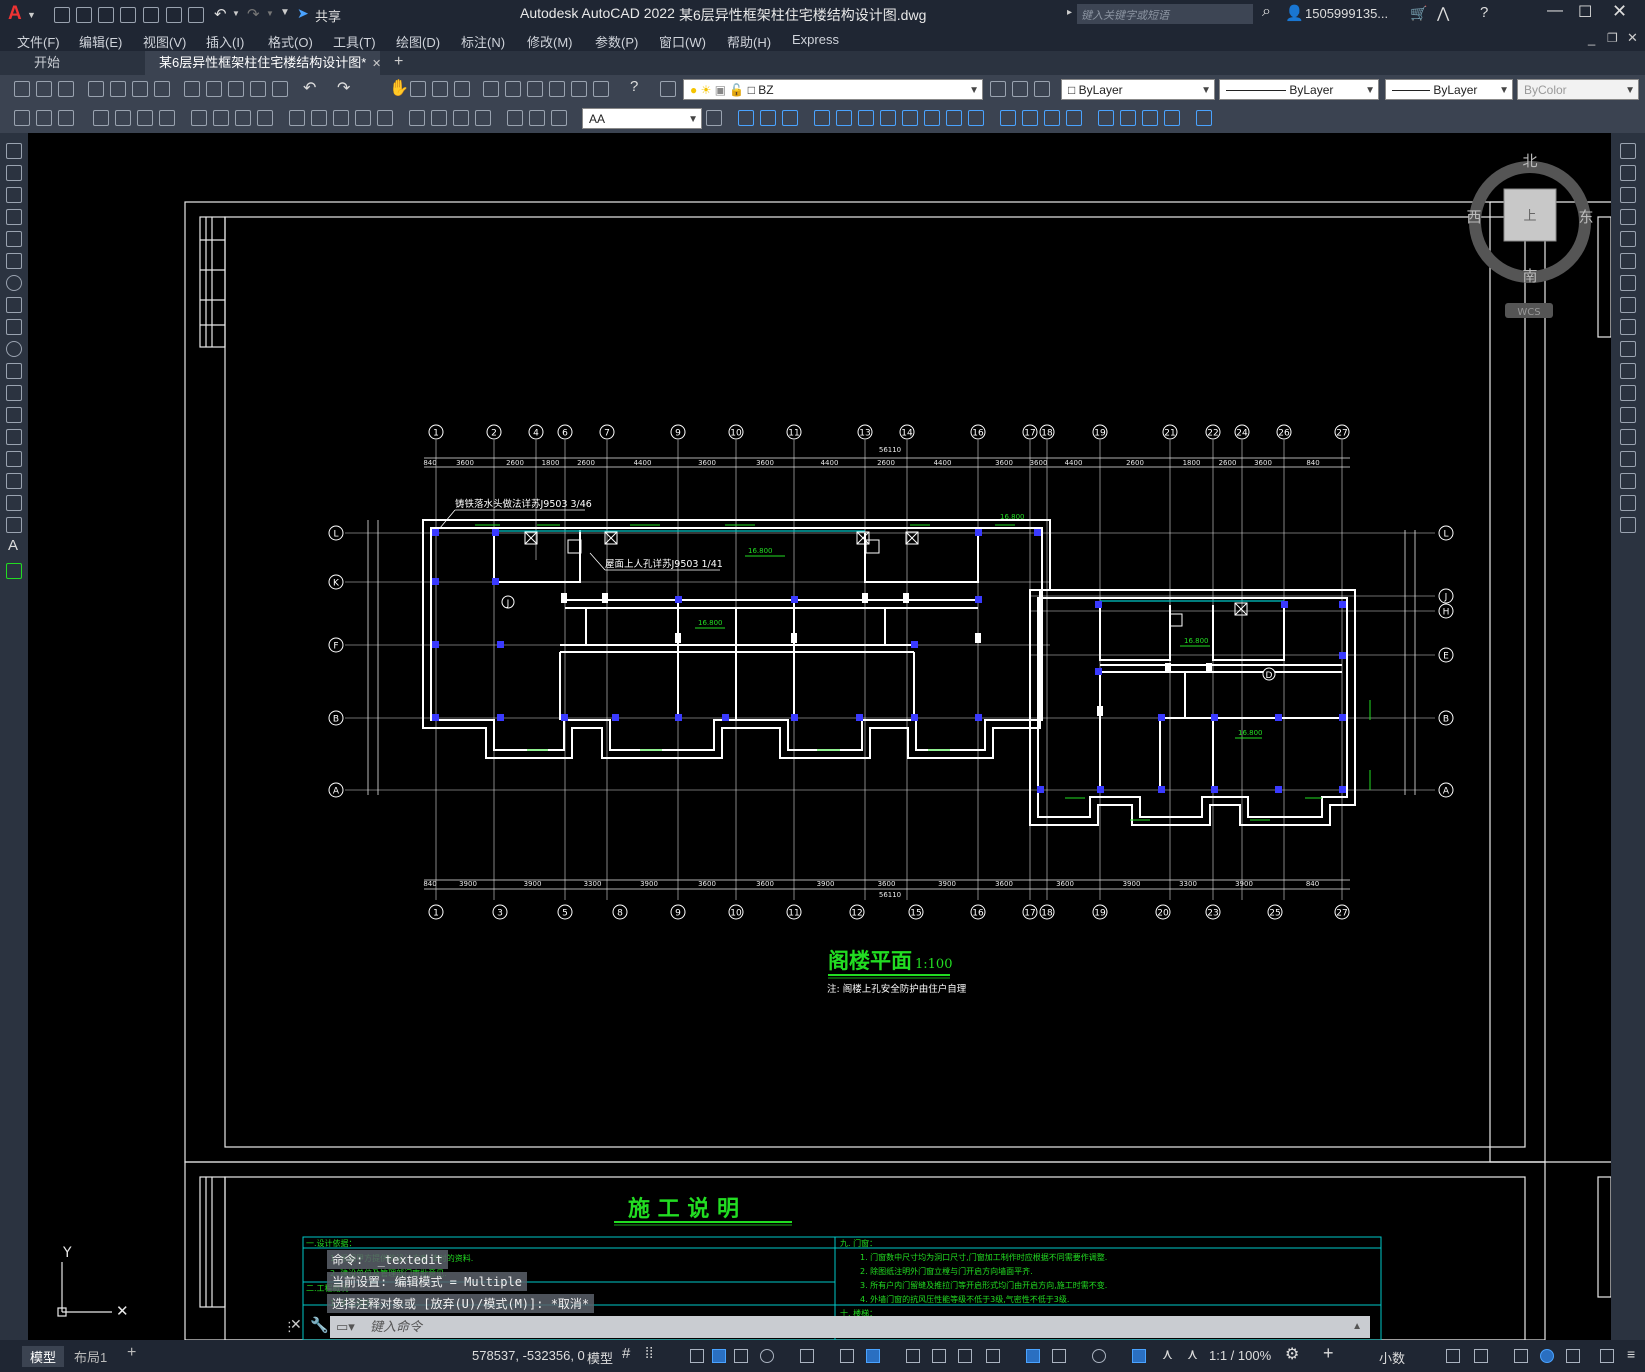 Image resolution: width=1645 pixels, height=1372 pixels. Describe the element at coordinates (1555, 11) in the screenshot. I see `minimize-icon: —` at that location.